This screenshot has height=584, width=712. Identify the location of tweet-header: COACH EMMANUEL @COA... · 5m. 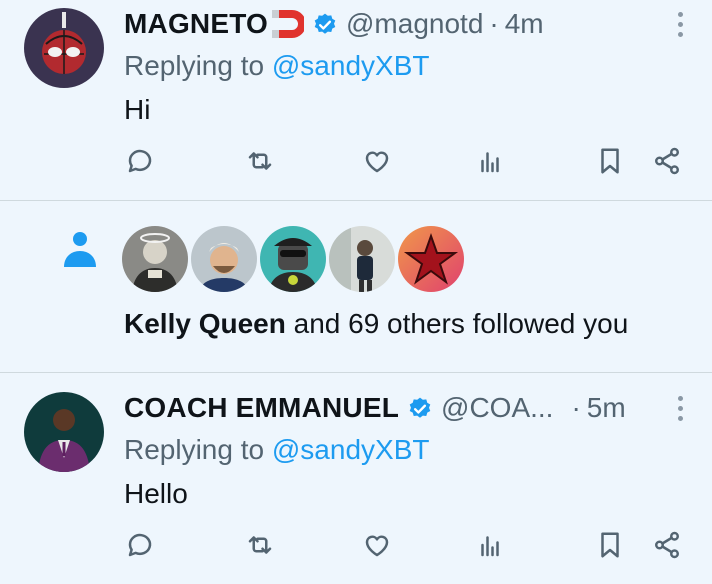
(375, 408).